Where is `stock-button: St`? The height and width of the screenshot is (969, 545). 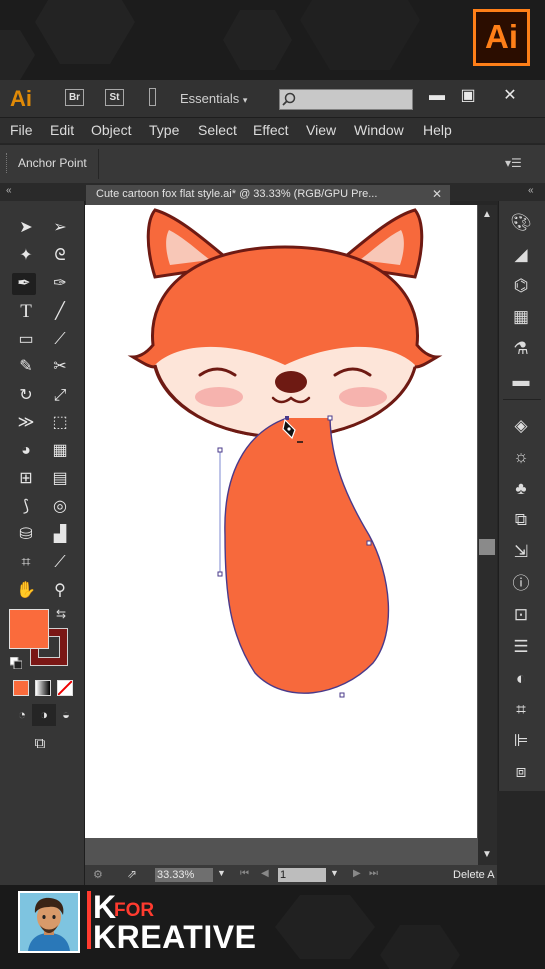 stock-button: St is located at coordinates (114, 97).